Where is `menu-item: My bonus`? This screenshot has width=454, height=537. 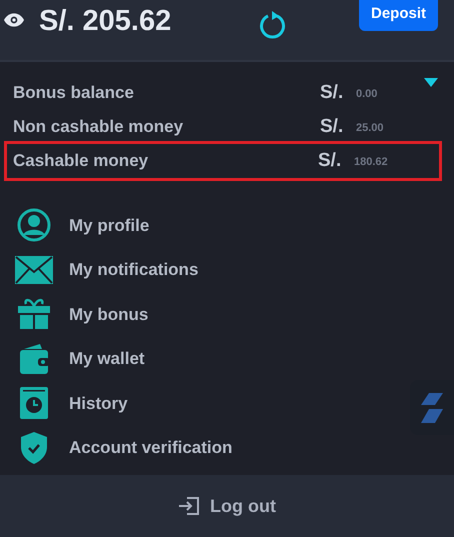 menu-item: My bonus is located at coordinates (81, 314).